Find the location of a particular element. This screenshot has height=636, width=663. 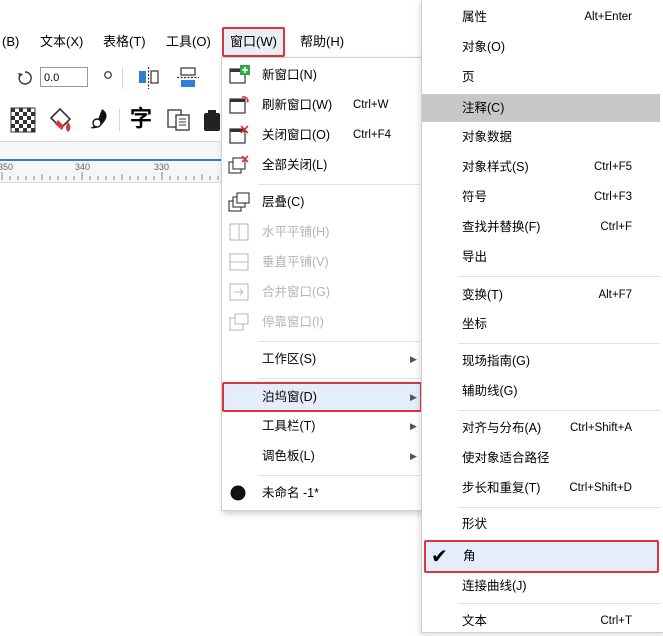

effects-toolbar: 字 is located at coordinates (111, 120).